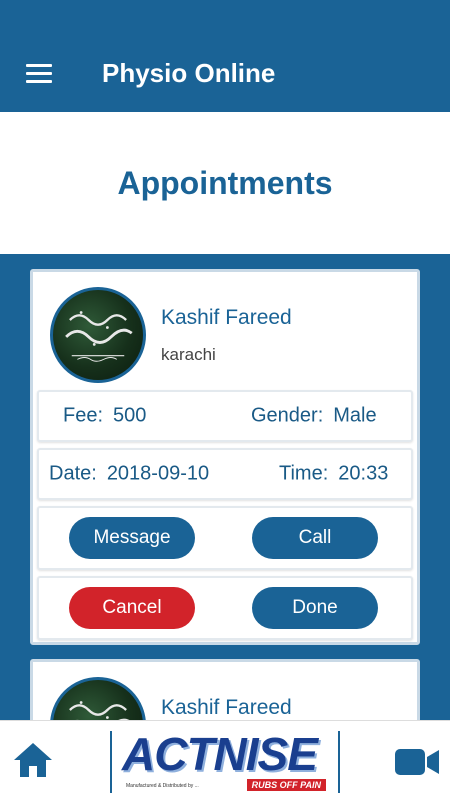 The height and width of the screenshot is (800, 450). I want to click on fee-field: Fee: 500, so click(104, 416).